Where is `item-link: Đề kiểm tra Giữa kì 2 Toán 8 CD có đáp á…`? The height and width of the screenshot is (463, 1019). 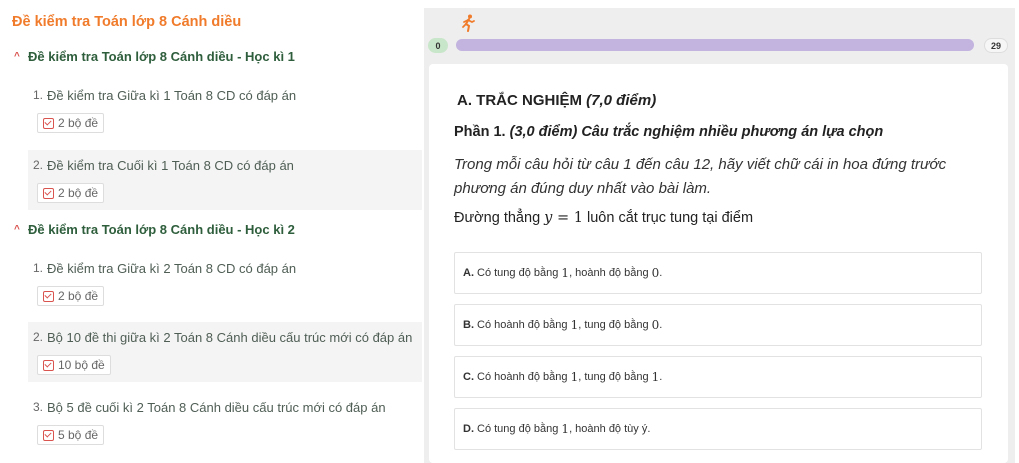
item-link: Đề kiểm tra Giữa kì 2 Toán 8 CD có đáp á… is located at coordinates (171, 268).